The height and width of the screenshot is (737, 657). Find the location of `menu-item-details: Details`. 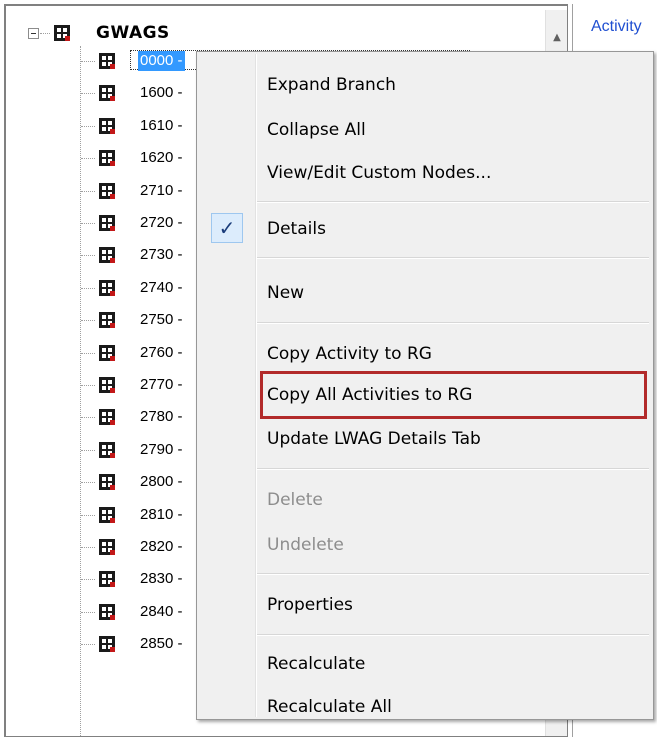

menu-item-details: Details is located at coordinates (296, 229).